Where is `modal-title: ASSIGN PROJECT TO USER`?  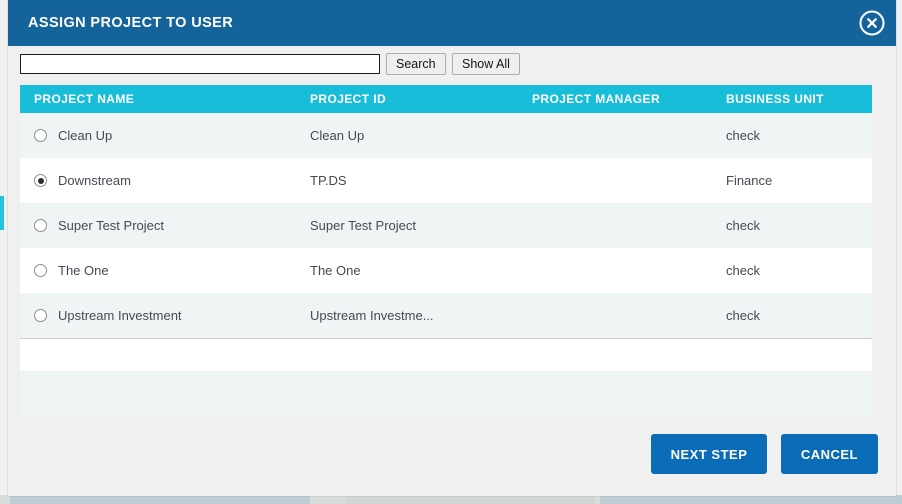
modal-title: ASSIGN PROJECT TO USER is located at coordinates (131, 23).